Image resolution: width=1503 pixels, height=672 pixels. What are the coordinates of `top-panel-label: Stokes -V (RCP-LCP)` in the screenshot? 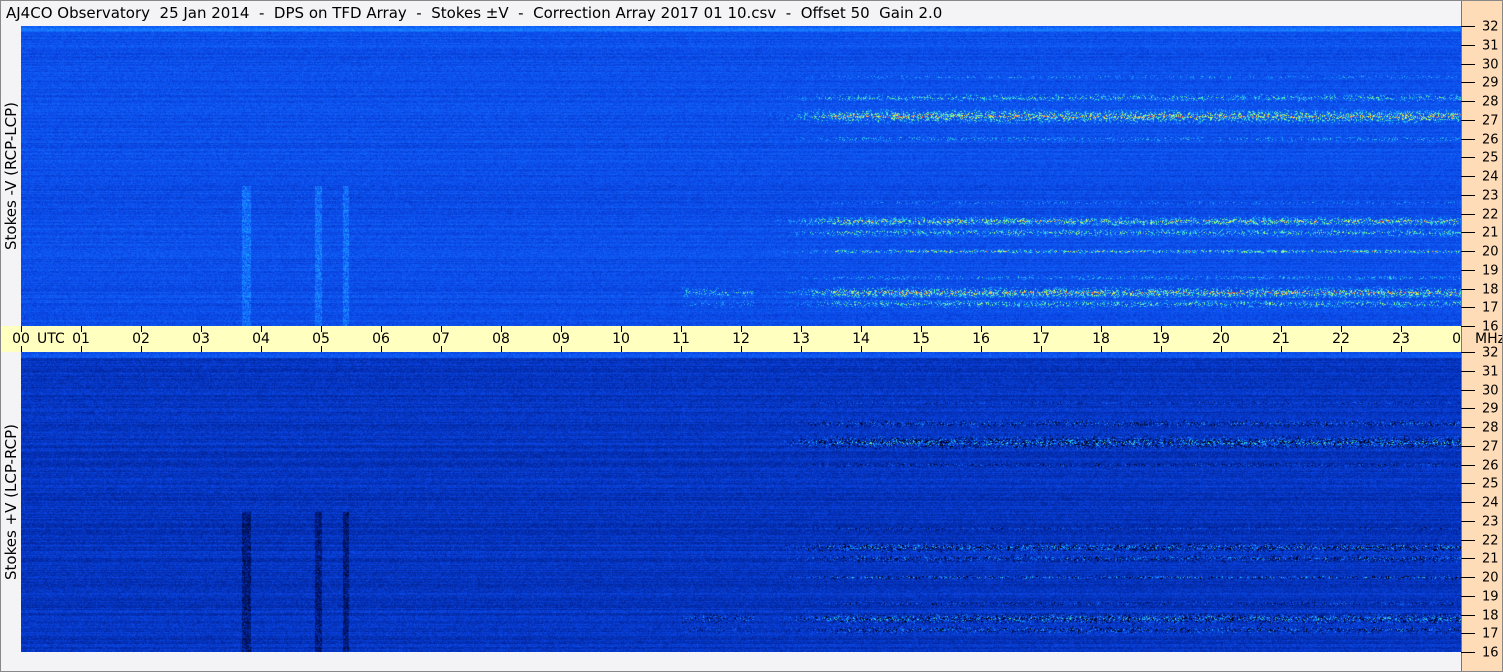 It's located at (11, 176).